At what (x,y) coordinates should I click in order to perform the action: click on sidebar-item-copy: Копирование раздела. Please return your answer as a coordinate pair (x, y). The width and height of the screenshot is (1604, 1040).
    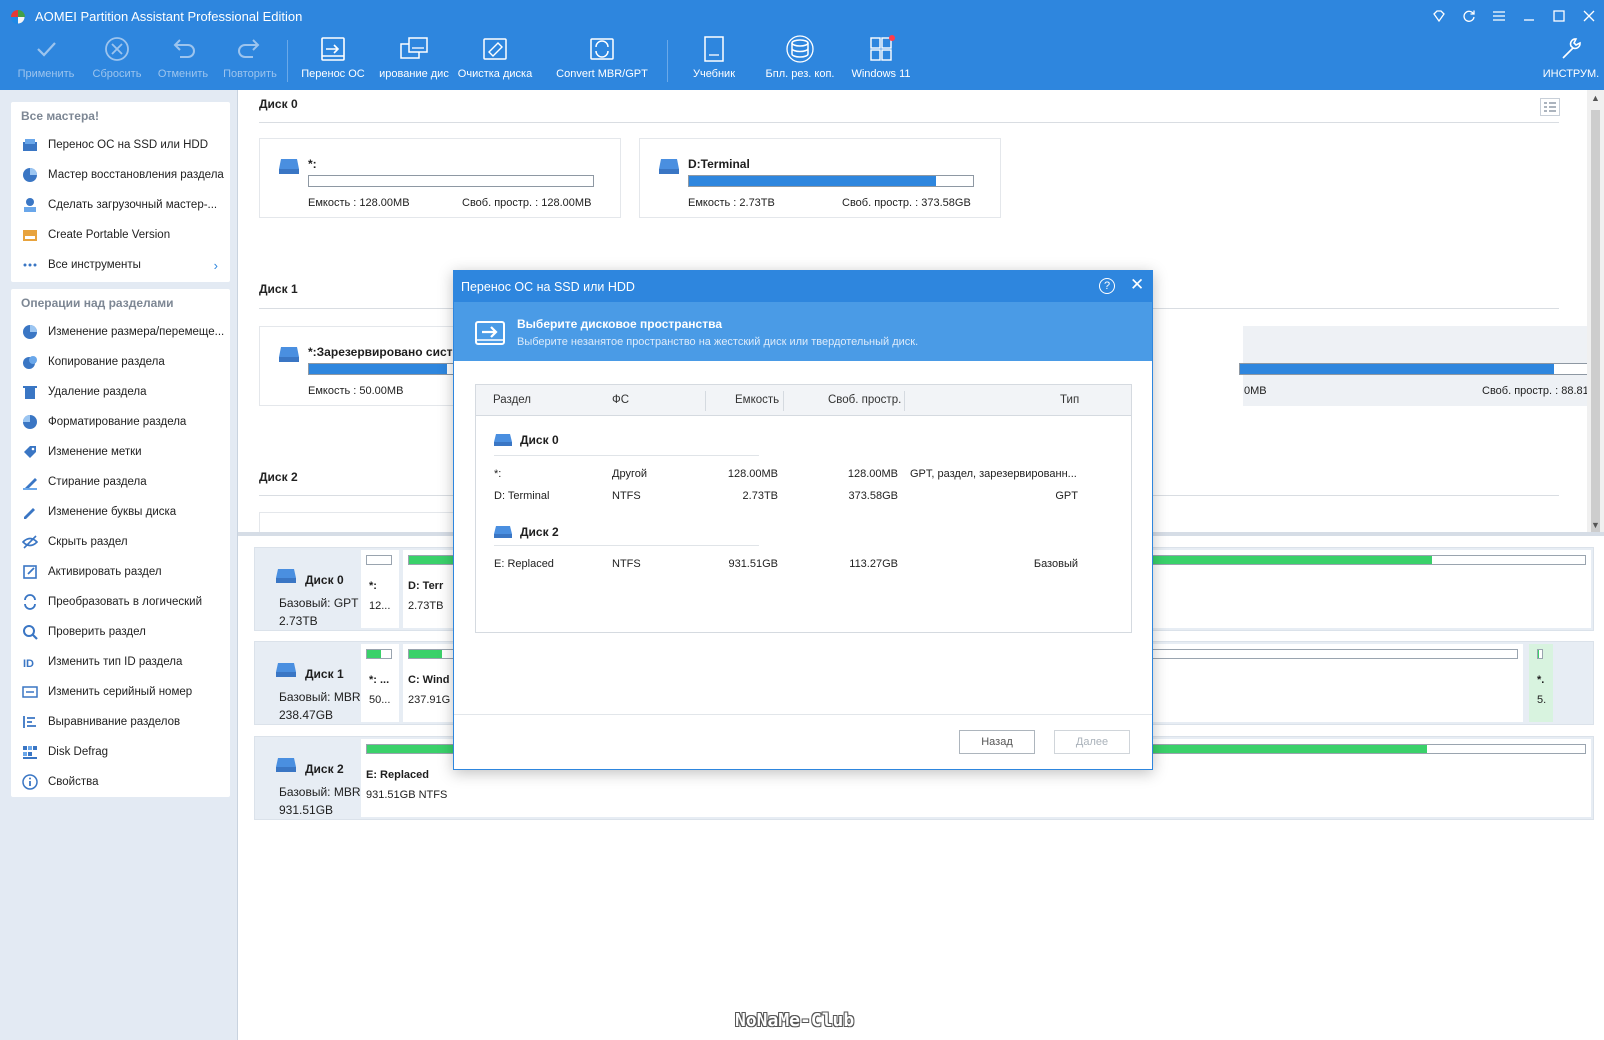
    Looking at the image, I should click on (120, 362).